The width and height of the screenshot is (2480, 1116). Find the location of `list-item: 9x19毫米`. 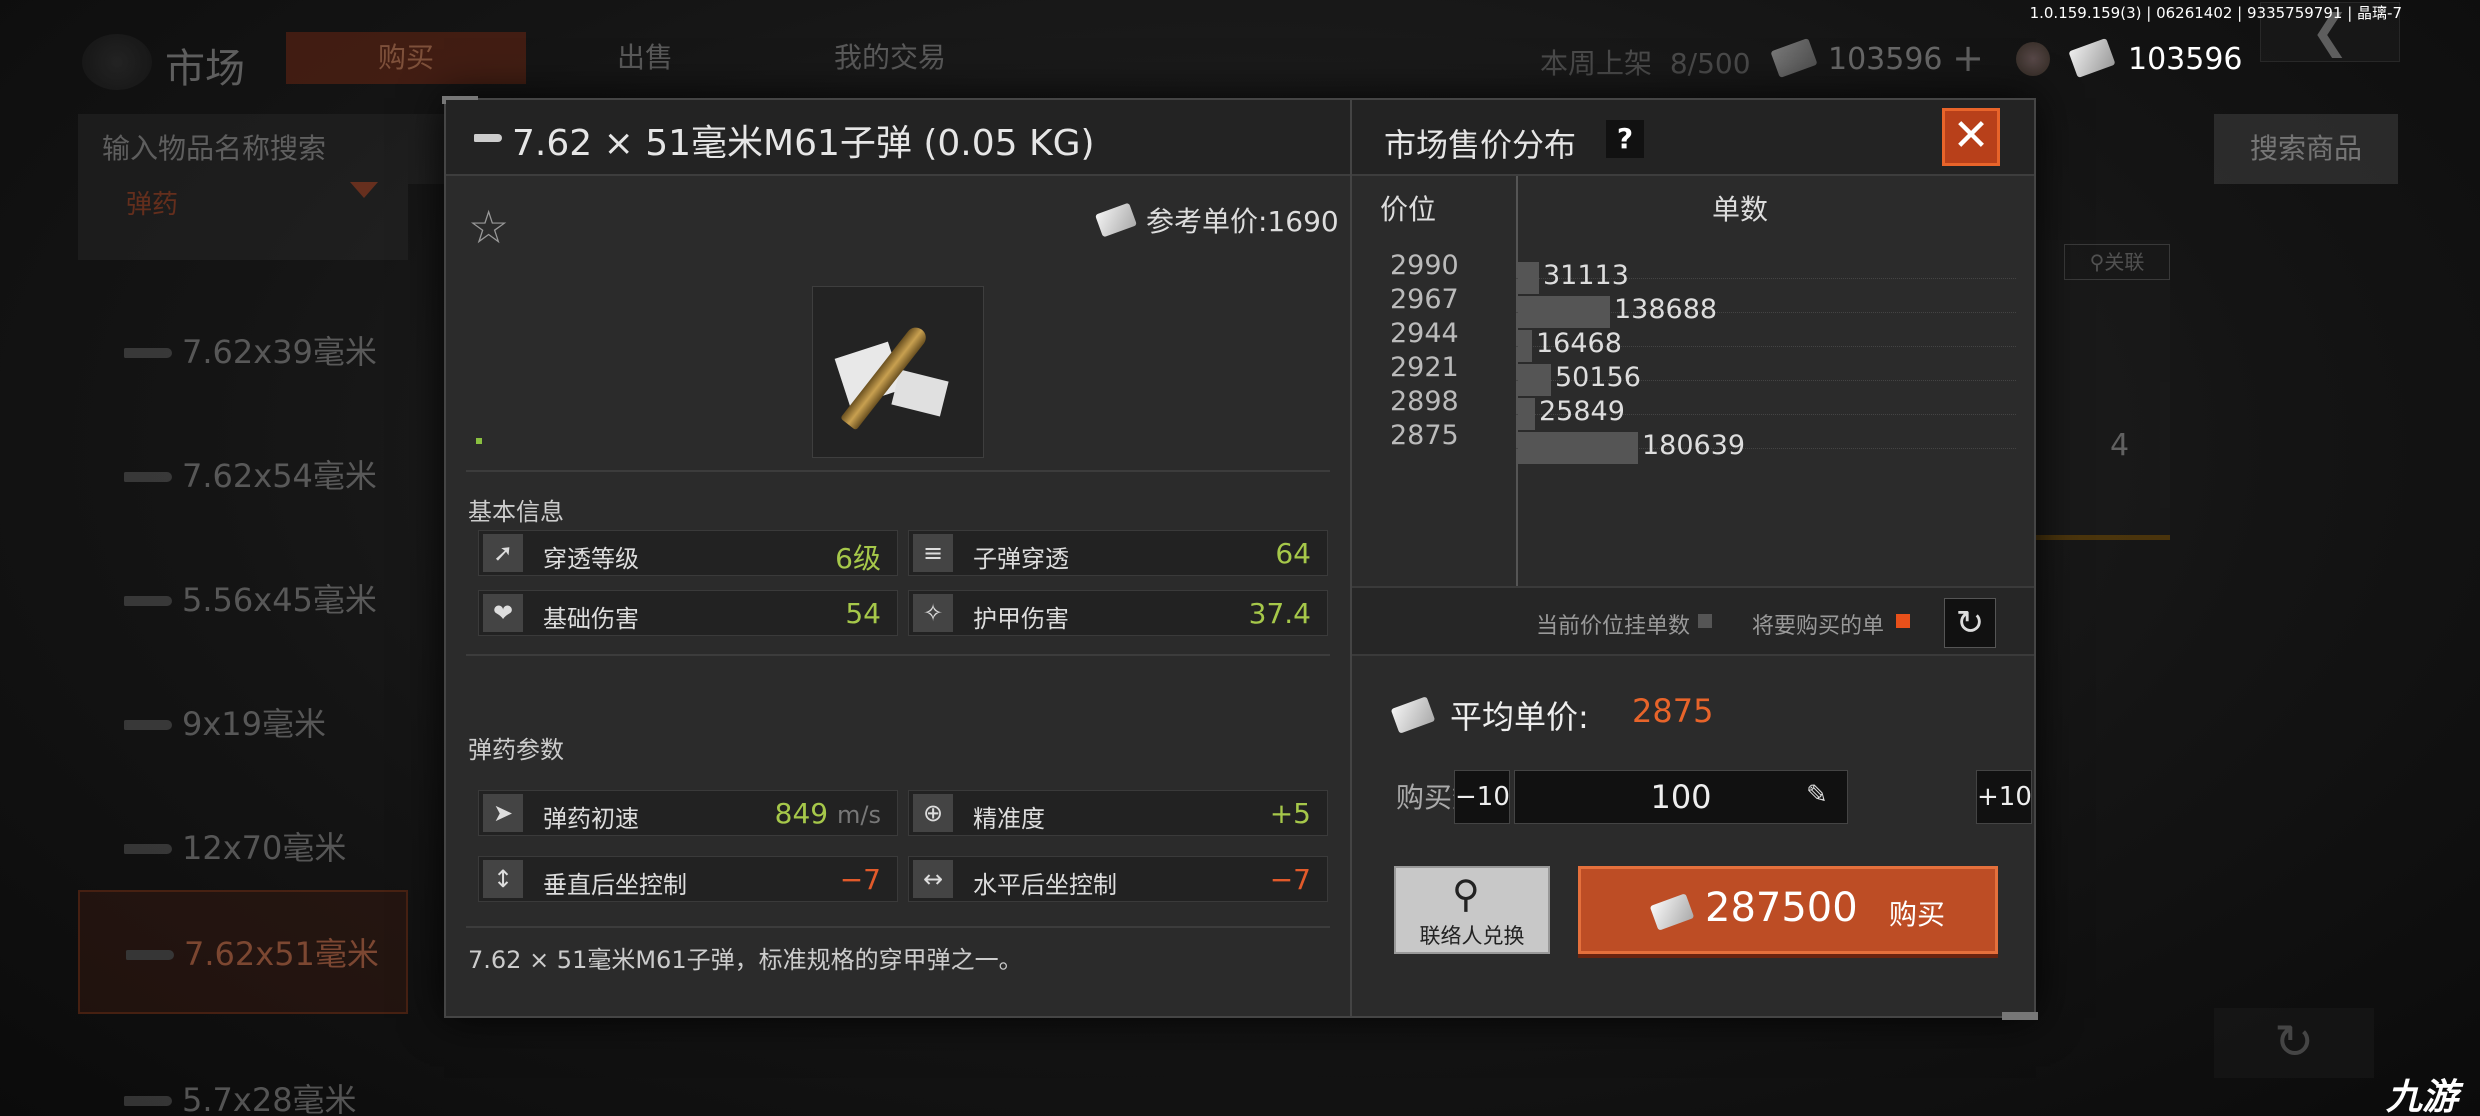

list-item: 9x19毫米 is located at coordinates (243, 724).